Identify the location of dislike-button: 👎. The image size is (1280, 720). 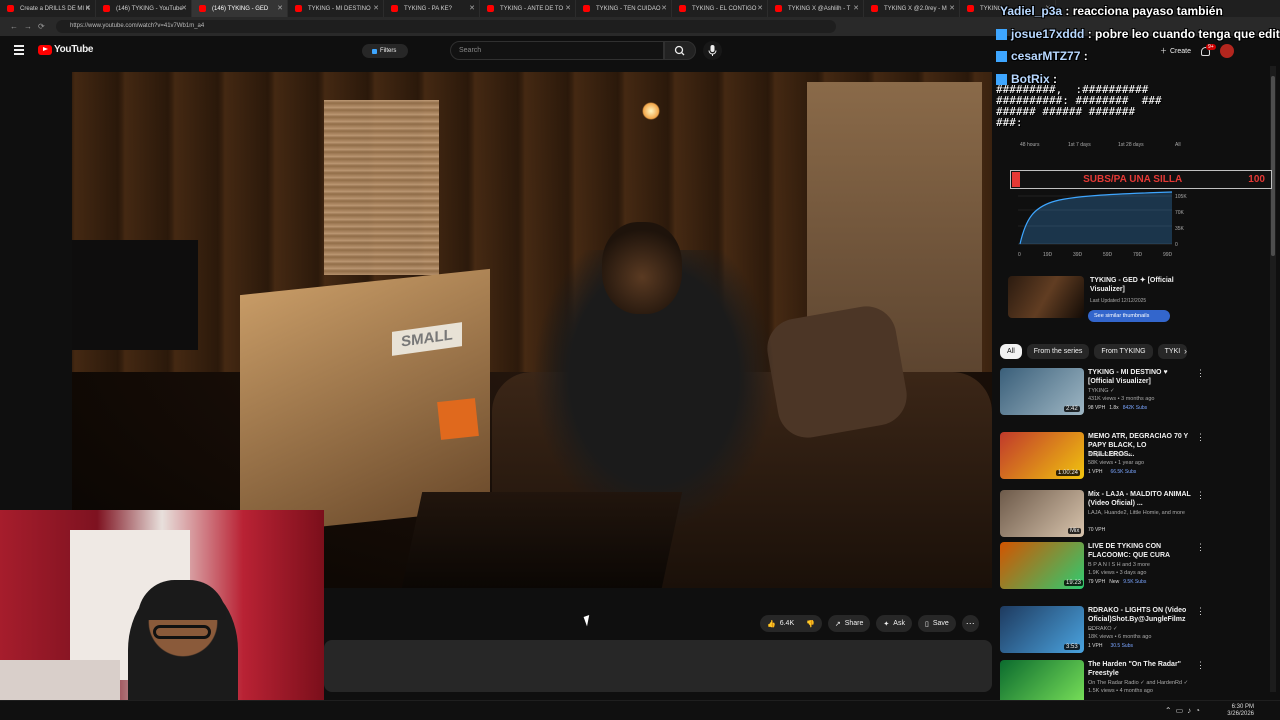
(810, 624).